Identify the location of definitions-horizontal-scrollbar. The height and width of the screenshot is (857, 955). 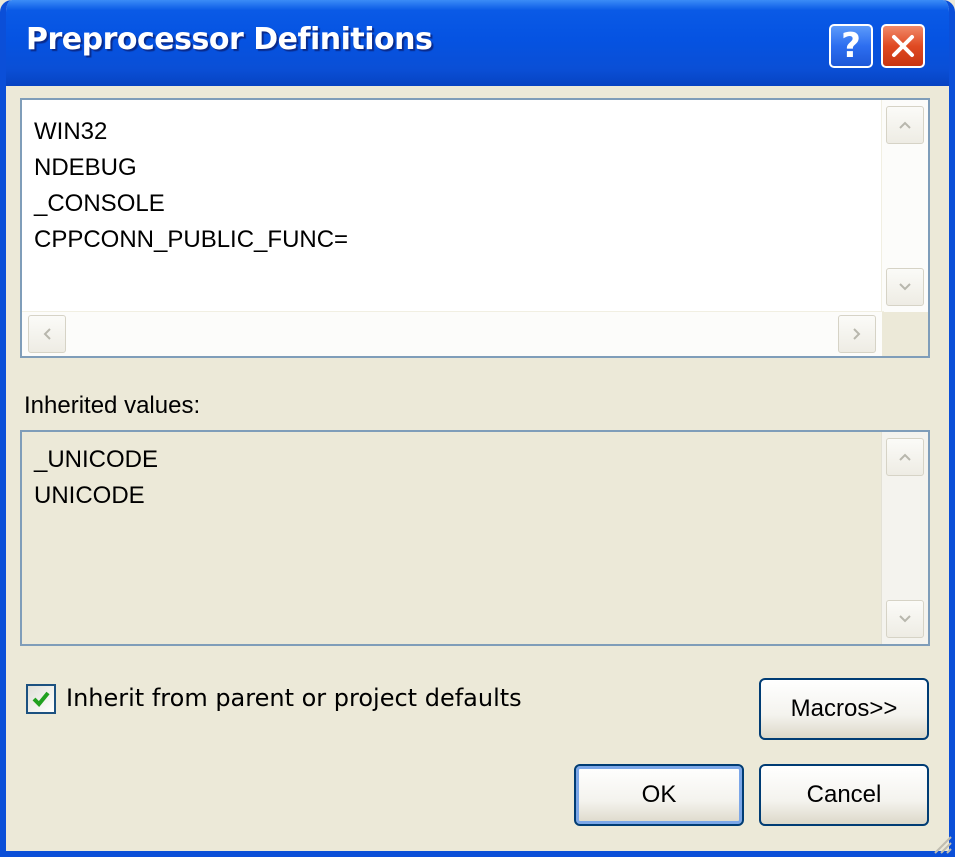
(453, 333).